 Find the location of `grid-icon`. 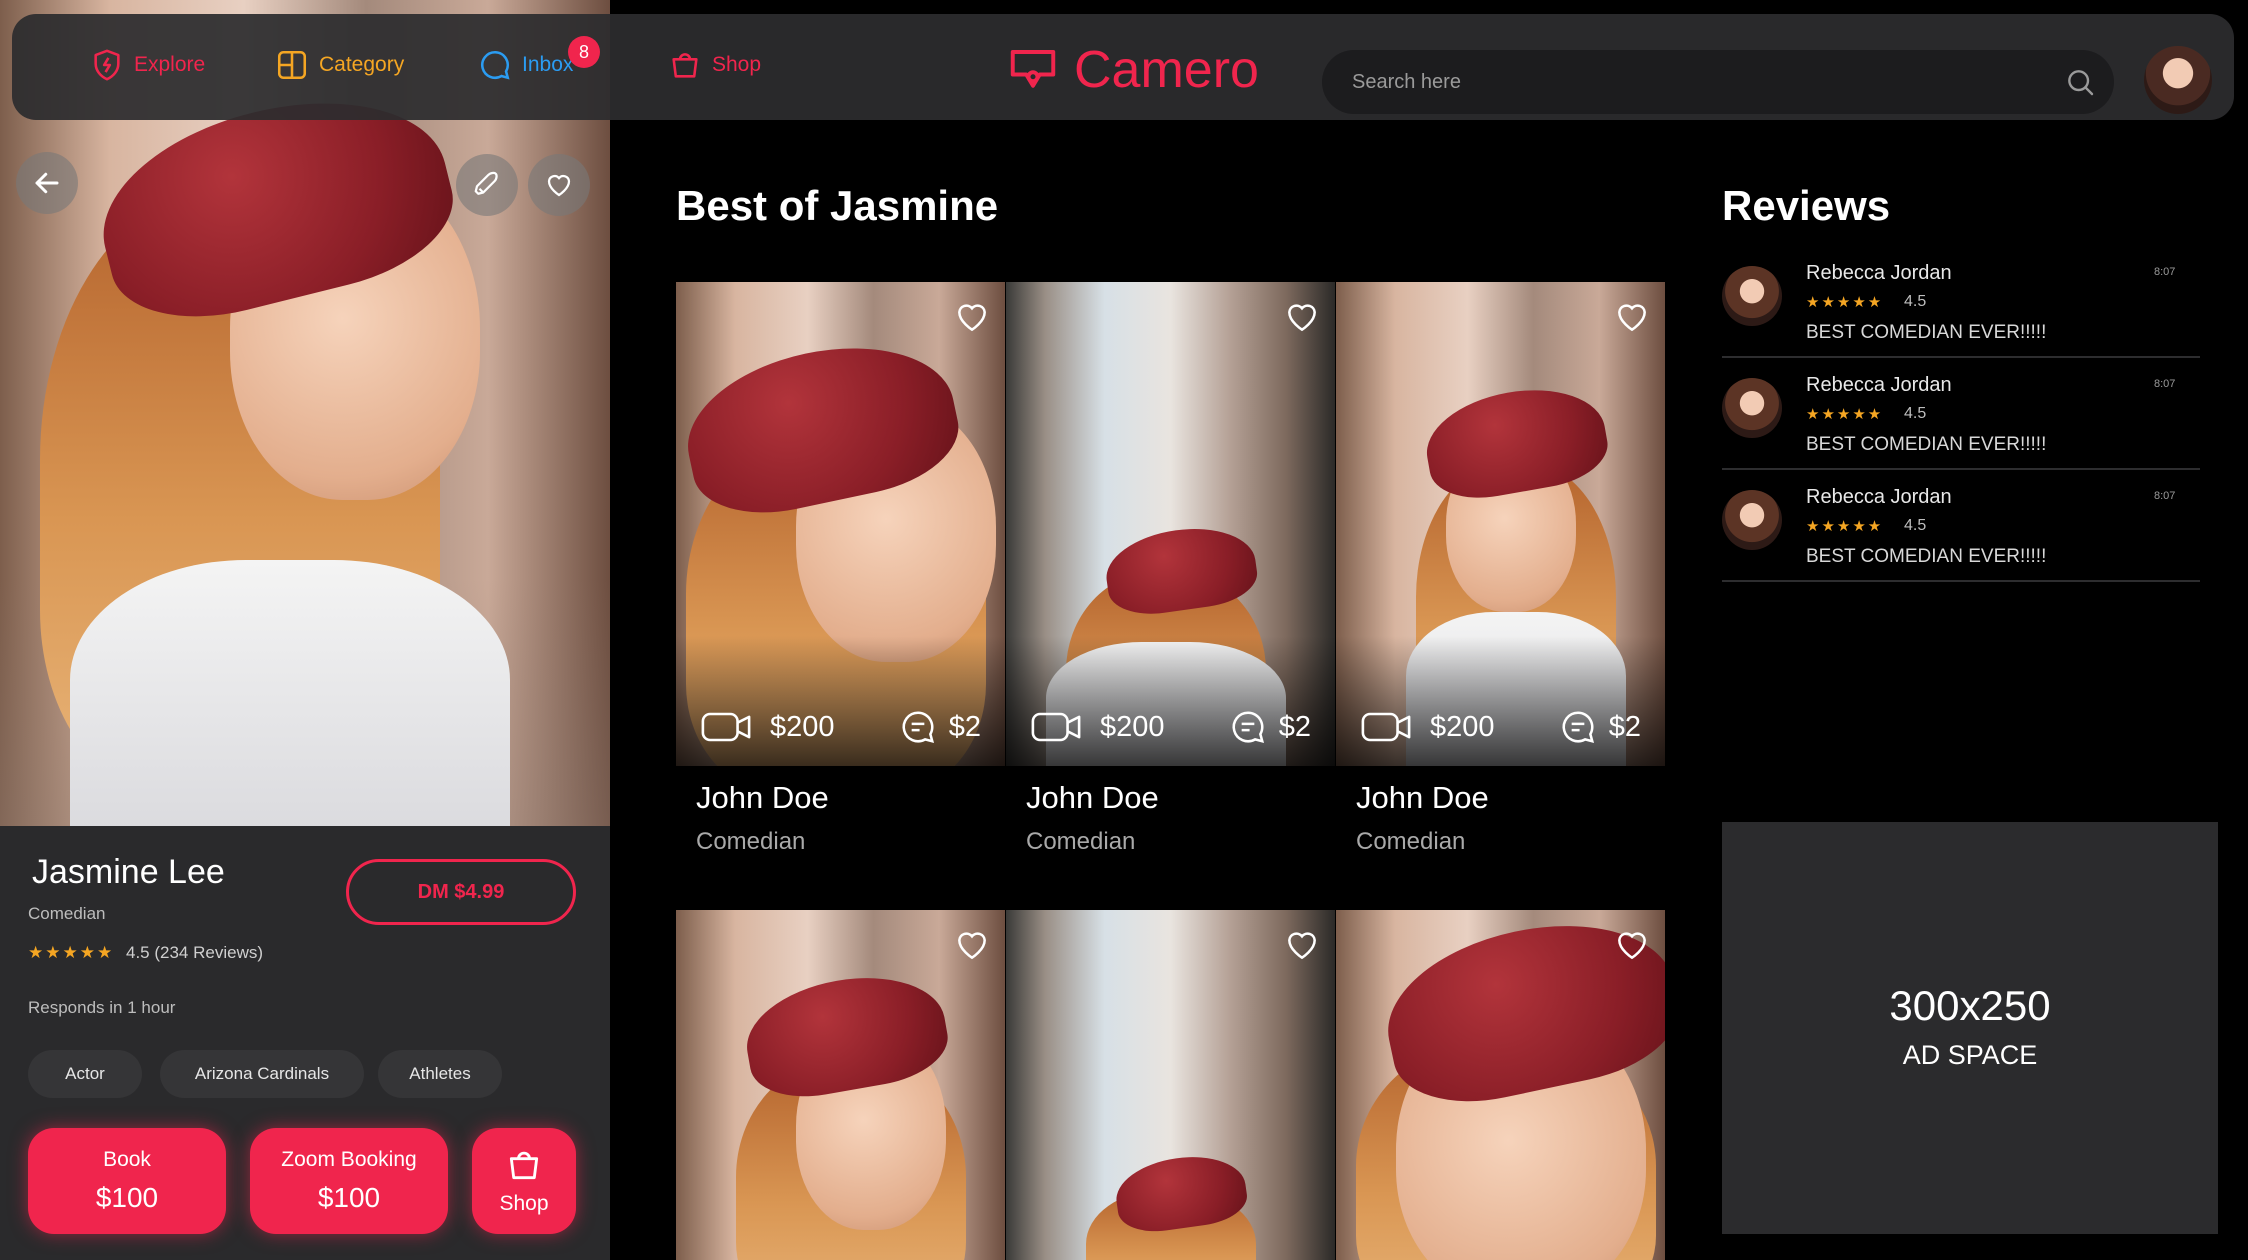

grid-icon is located at coordinates (292, 65).